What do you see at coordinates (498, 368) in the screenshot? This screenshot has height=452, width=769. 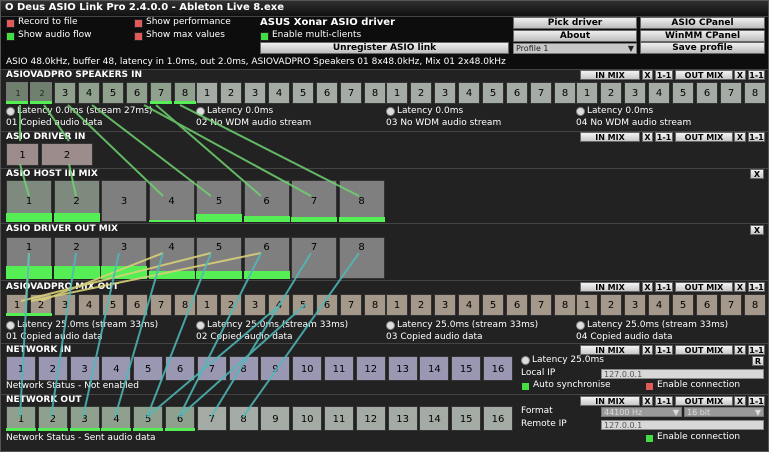 I see `network-in-channel-16: 16` at bounding box center [498, 368].